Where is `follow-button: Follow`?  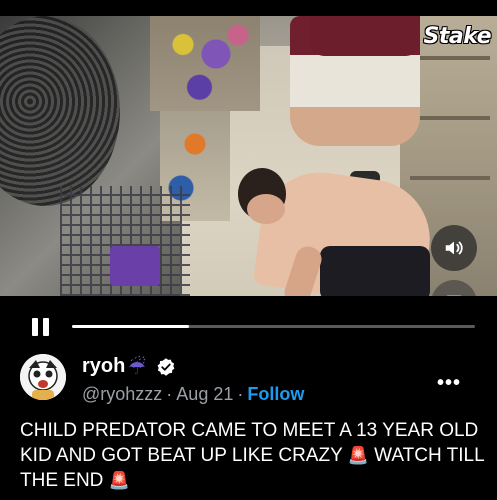 follow-button: Follow is located at coordinates (275, 394).